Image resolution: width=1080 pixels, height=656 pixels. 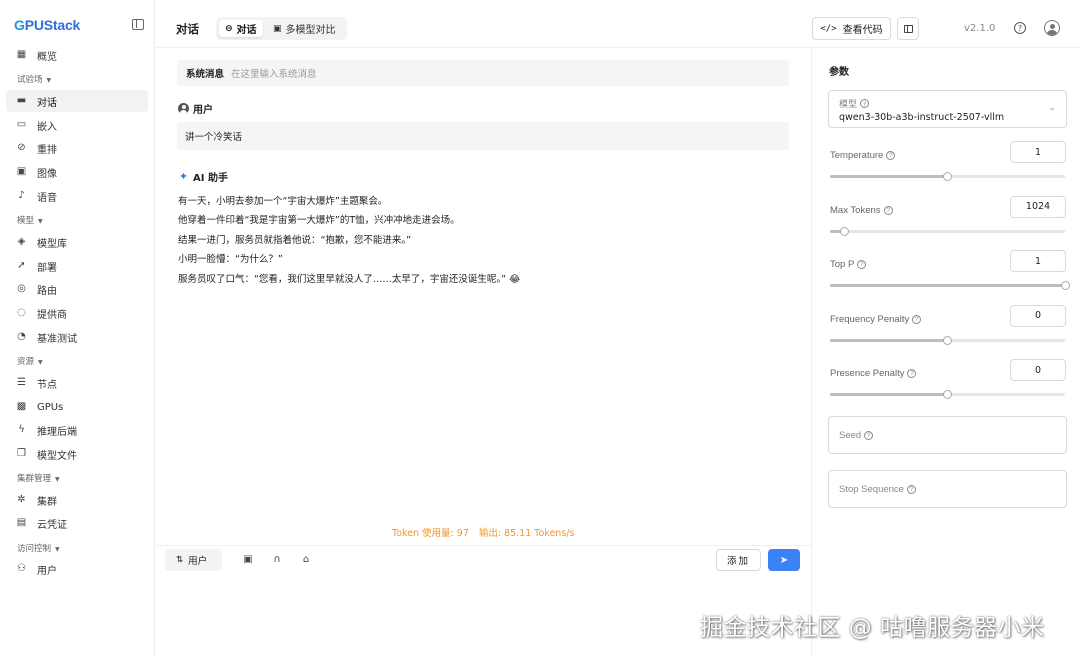 I want to click on rocket-icon: ➚, so click(x=21, y=265).